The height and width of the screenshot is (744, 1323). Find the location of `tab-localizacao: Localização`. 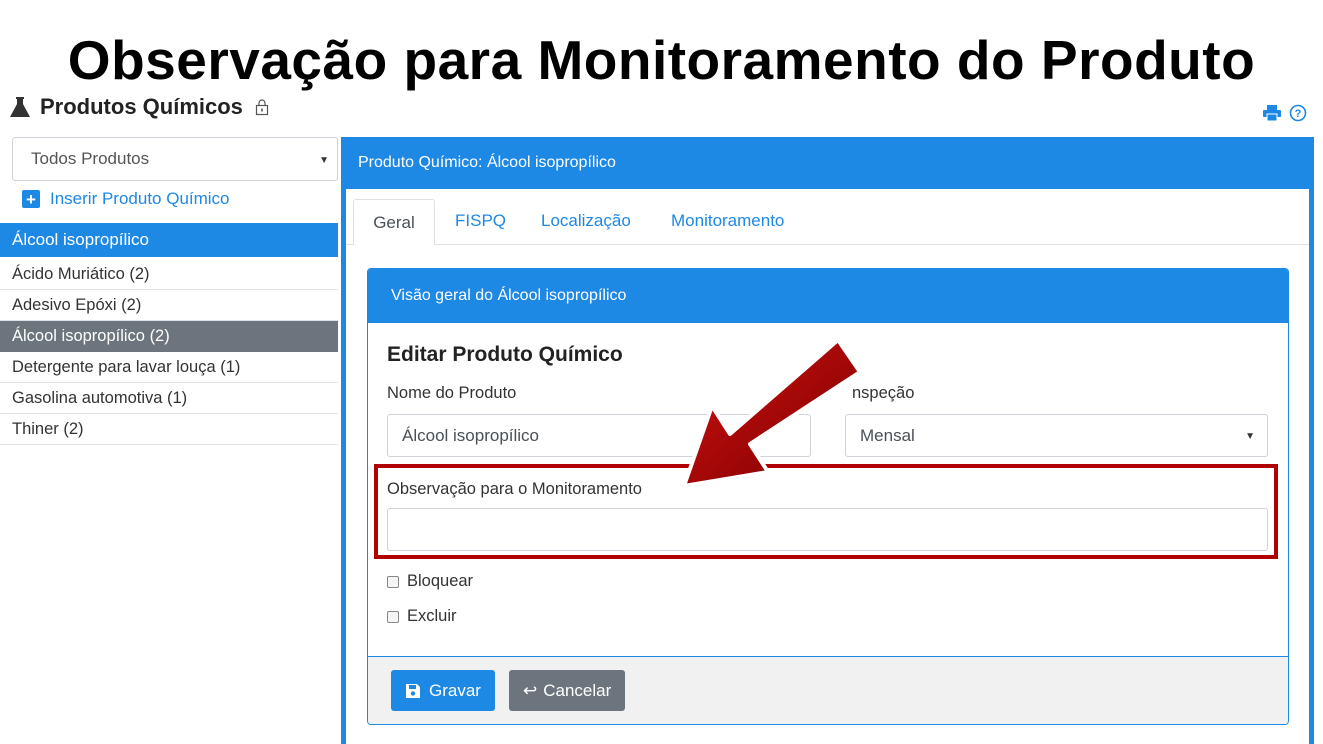

tab-localizacao: Localização is located at coordinates (586, 221).